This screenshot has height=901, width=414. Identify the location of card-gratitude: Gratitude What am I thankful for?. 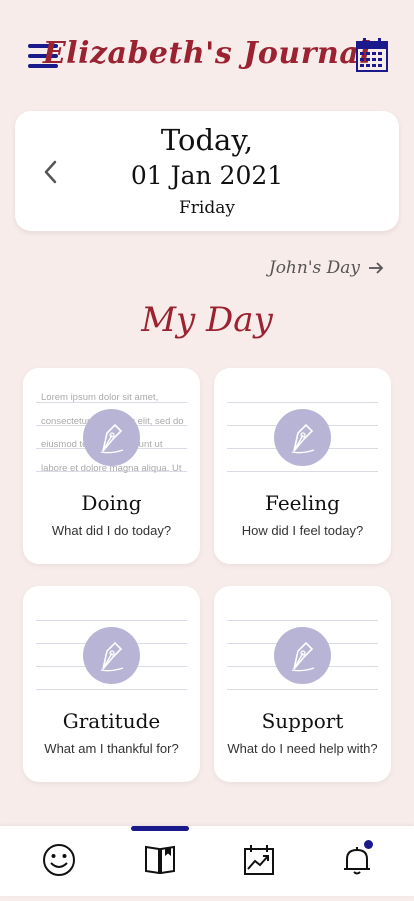
(111, 684).